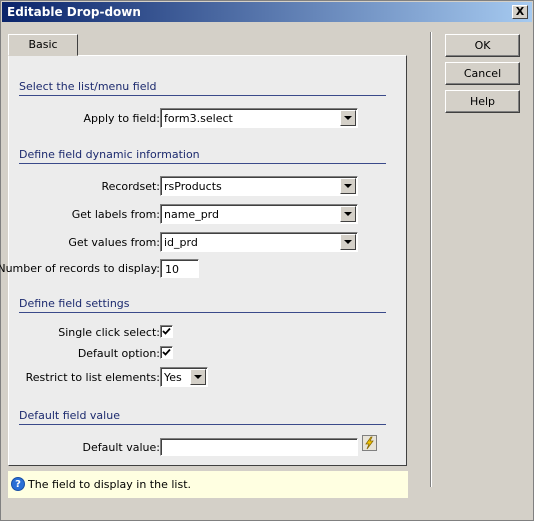 Image resolution: width=534 pixels, height=521 pixels. I want to click on recordset-select: rsProducts, so click(259, 186).